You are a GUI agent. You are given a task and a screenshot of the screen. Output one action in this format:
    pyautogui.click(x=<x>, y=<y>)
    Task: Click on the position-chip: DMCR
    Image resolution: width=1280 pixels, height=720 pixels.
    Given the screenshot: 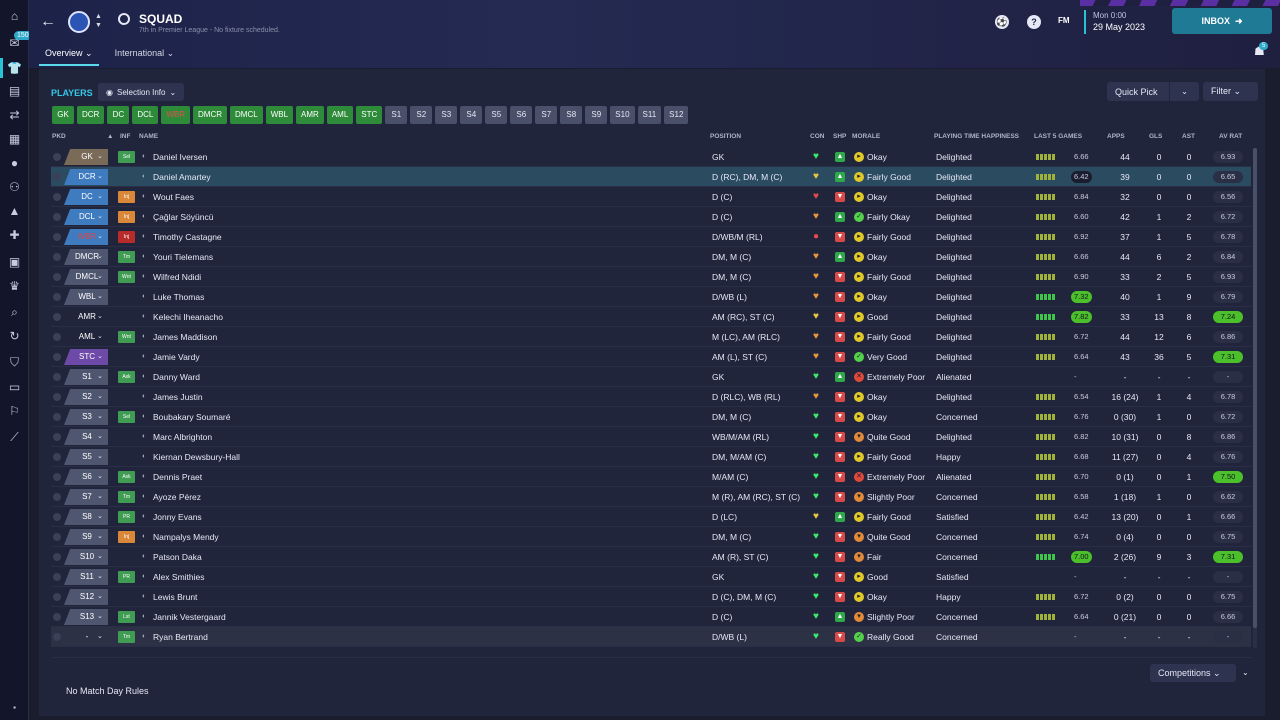 What is the action you would take?
    pyautogui.click(x=210, y=115)
    